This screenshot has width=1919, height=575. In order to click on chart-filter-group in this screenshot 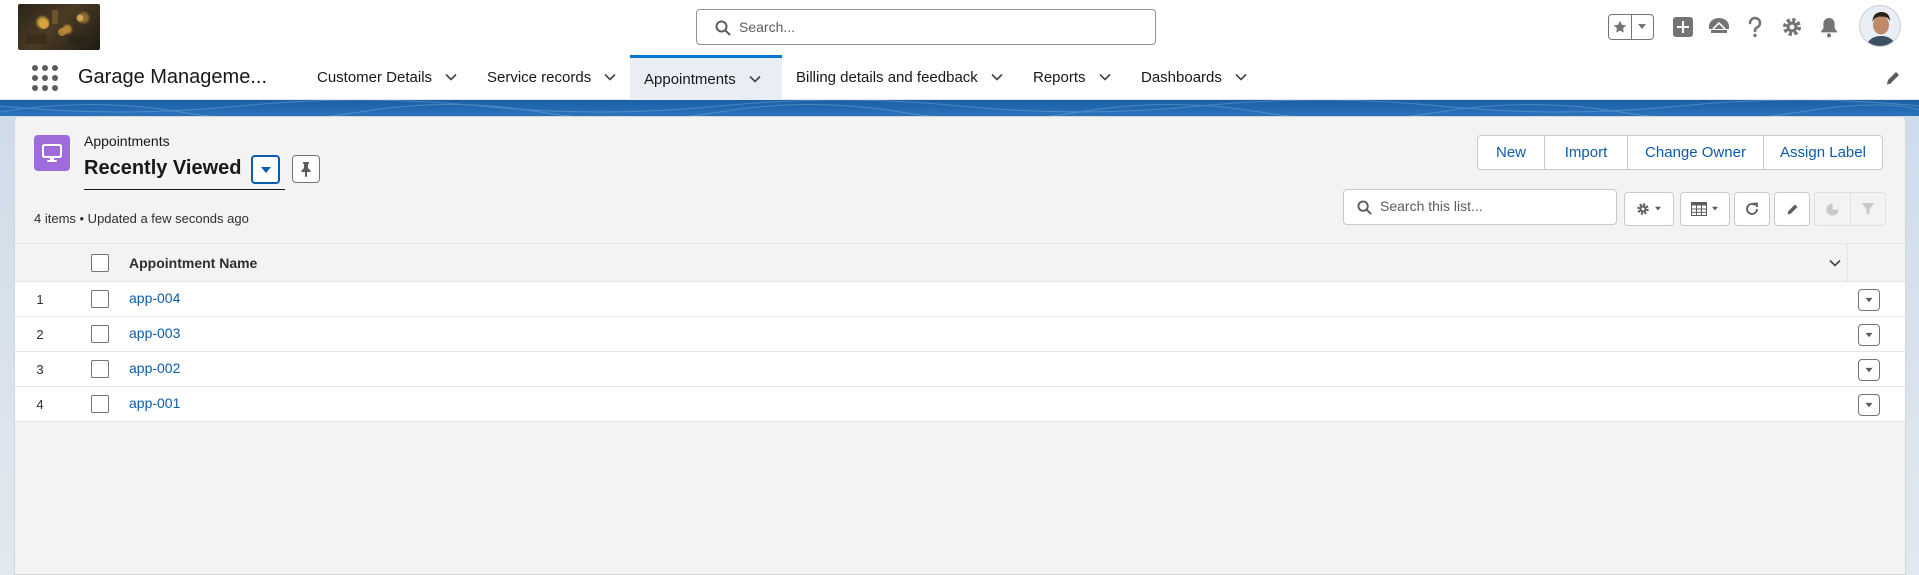, I will do `click(1850, 209)`.